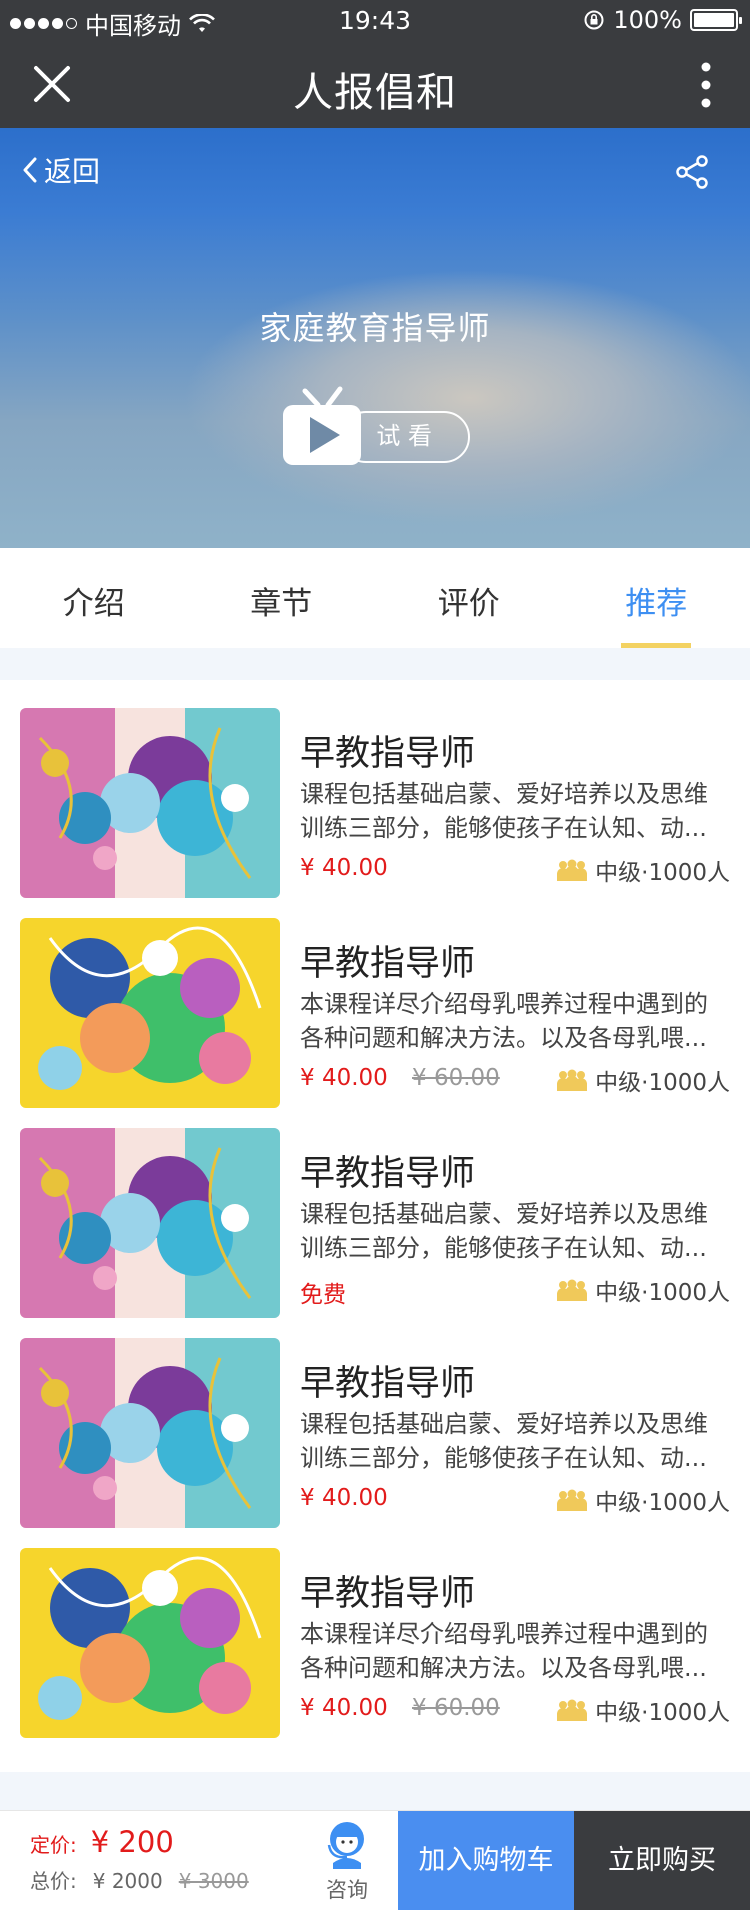  What do you see at coordinates (647, 20) in the screenshot?
I see `battery-percent: 100%` at bounding box center [647, 20].